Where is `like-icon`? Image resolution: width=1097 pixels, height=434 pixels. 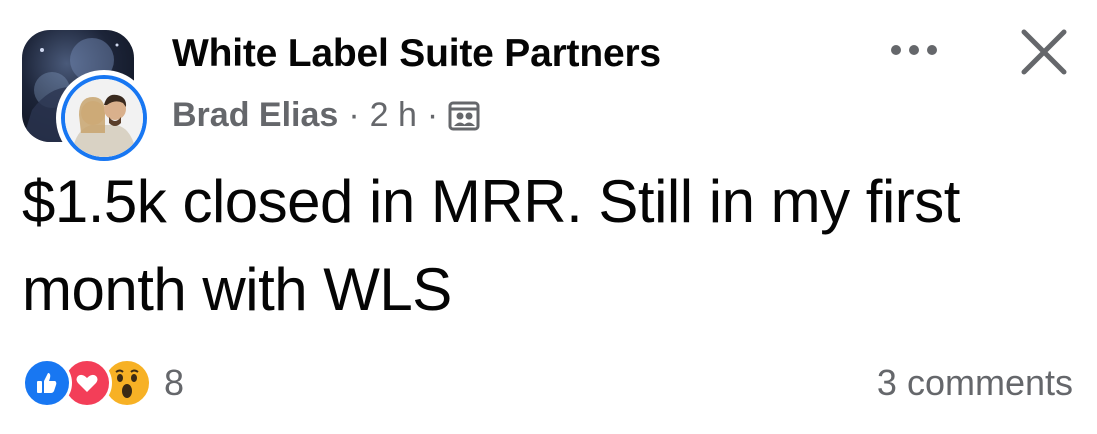 like-icon is located at coordinates (47, 383).